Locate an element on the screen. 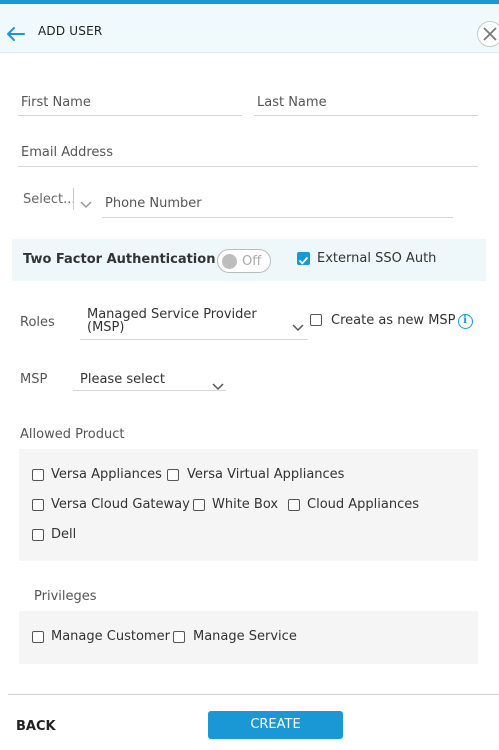 This screenshot has height=750, width=499. close-button is located at coordinates (488, 34).